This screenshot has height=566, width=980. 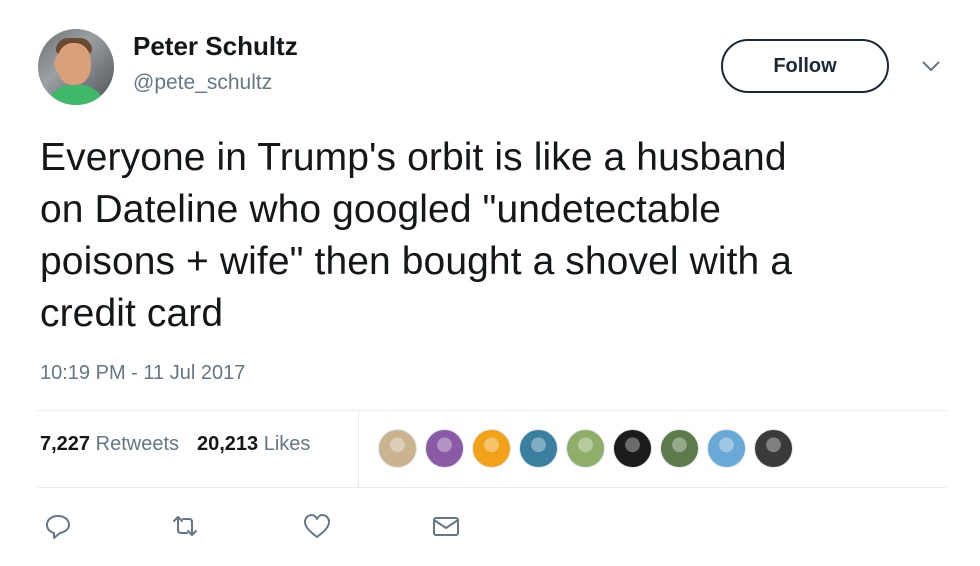 What do you see at coordinates (132, 313) in the screenshot?
I see `tweet-line: credit card` at bounding box center [132, 313].